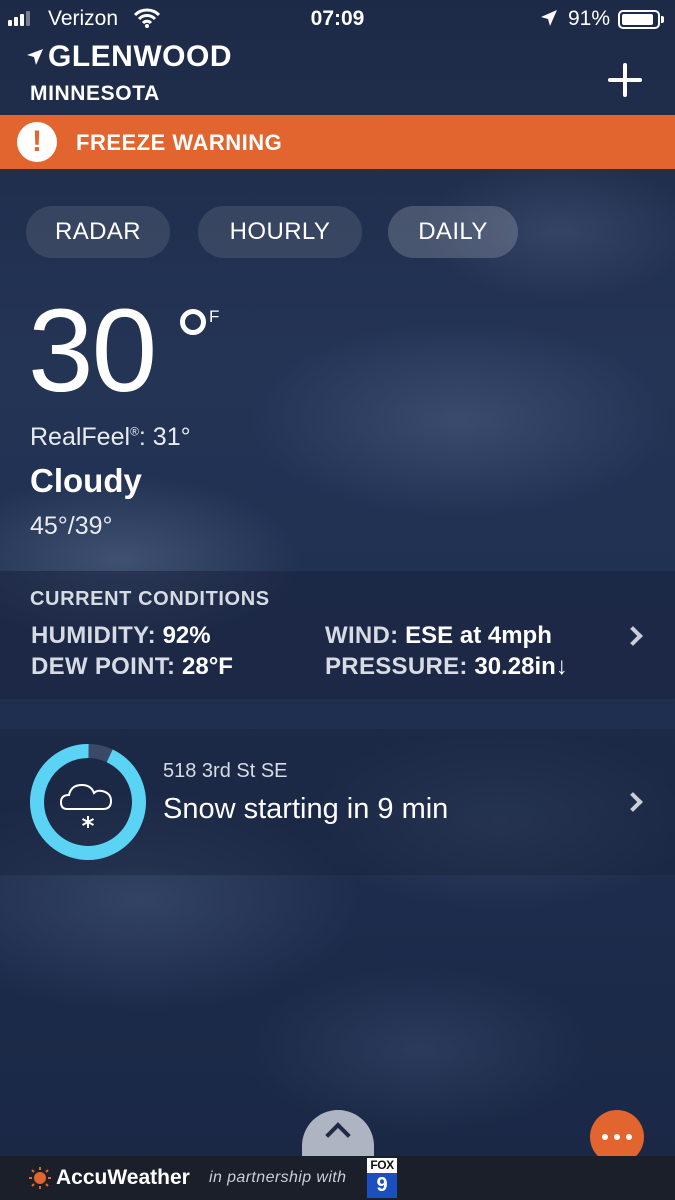 The image size is (675, 1200). I want to click on battery-percent: 91%, so click(589, 18).